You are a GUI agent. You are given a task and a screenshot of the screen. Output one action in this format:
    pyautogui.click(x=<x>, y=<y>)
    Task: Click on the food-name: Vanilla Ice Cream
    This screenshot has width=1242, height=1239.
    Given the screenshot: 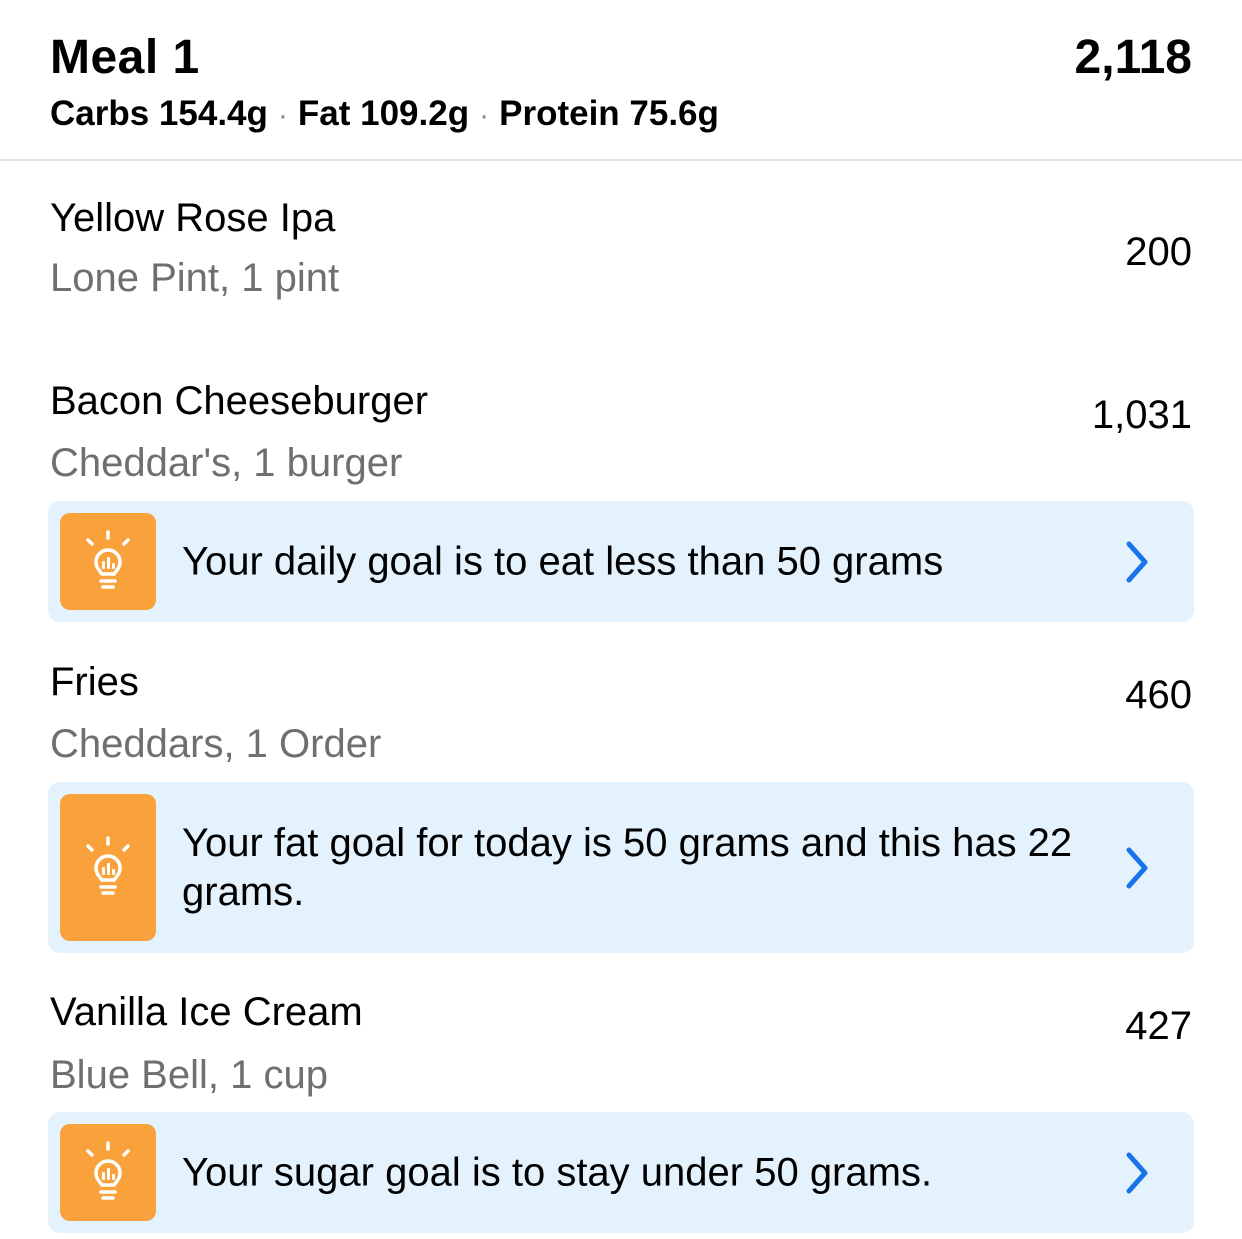 What is the action you would take?
    pyautogui.click(x=206, y=1012)
    